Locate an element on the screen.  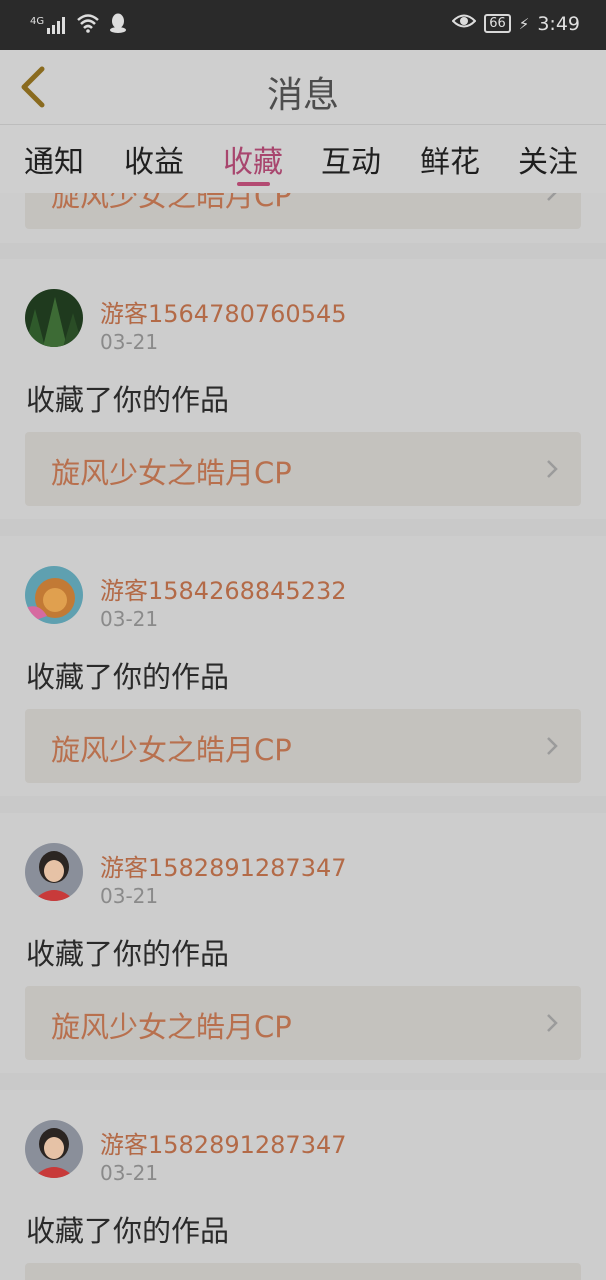
signal-icon: 4G is located at coordinates (49, 25).